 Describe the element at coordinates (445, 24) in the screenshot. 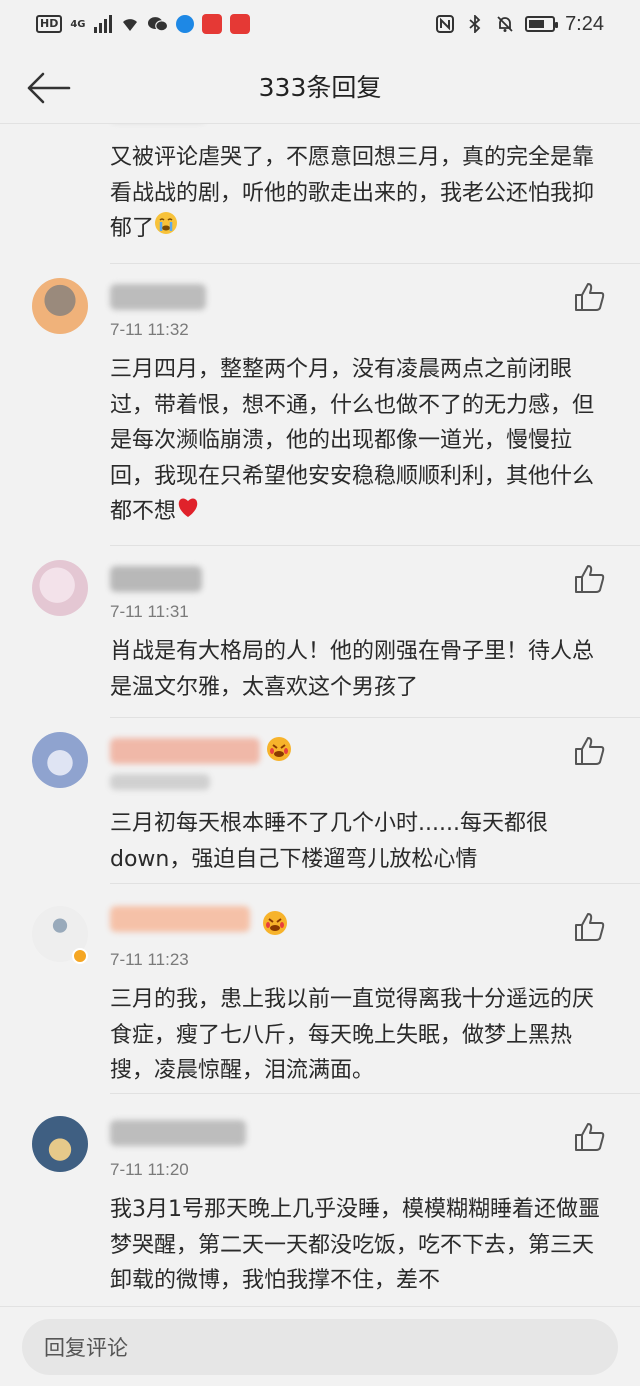

I see `nfc-icon` at that location.